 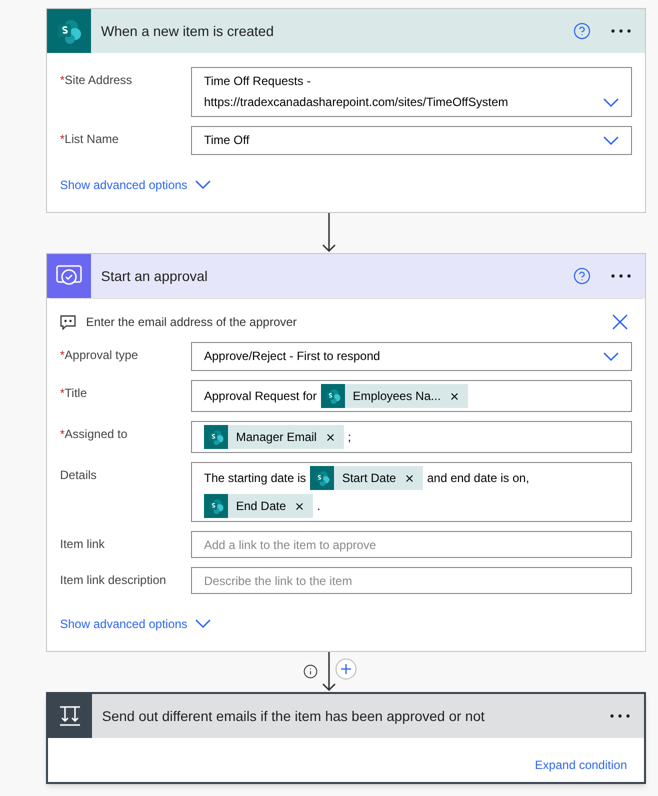 I want to click on info-icon, so click(x=310, y=671).